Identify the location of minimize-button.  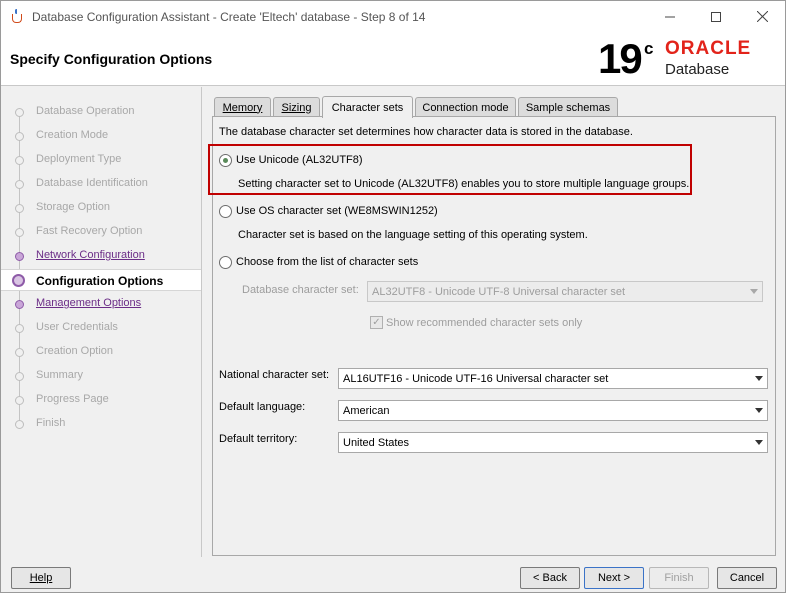
(670, 16).